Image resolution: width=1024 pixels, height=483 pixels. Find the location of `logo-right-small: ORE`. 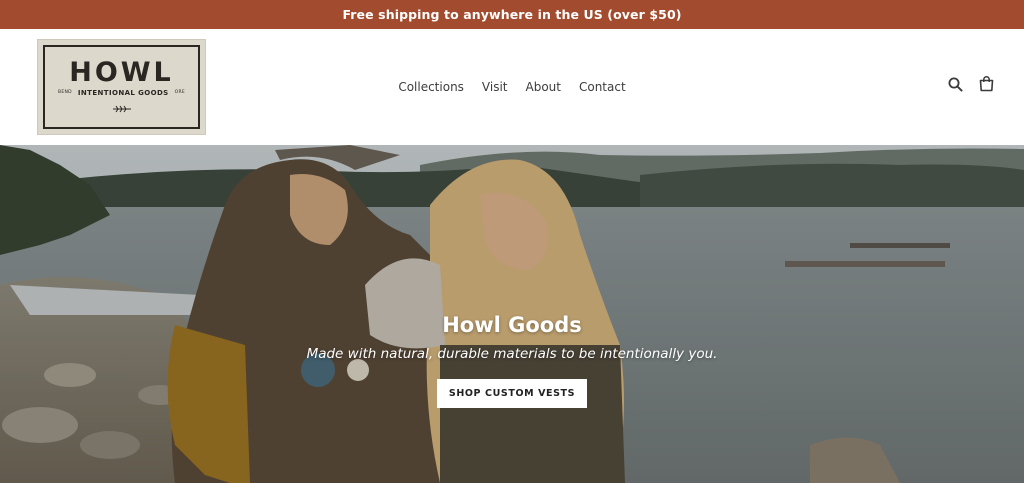

logo-right-small: ORE is located at coordinates (180, 92).